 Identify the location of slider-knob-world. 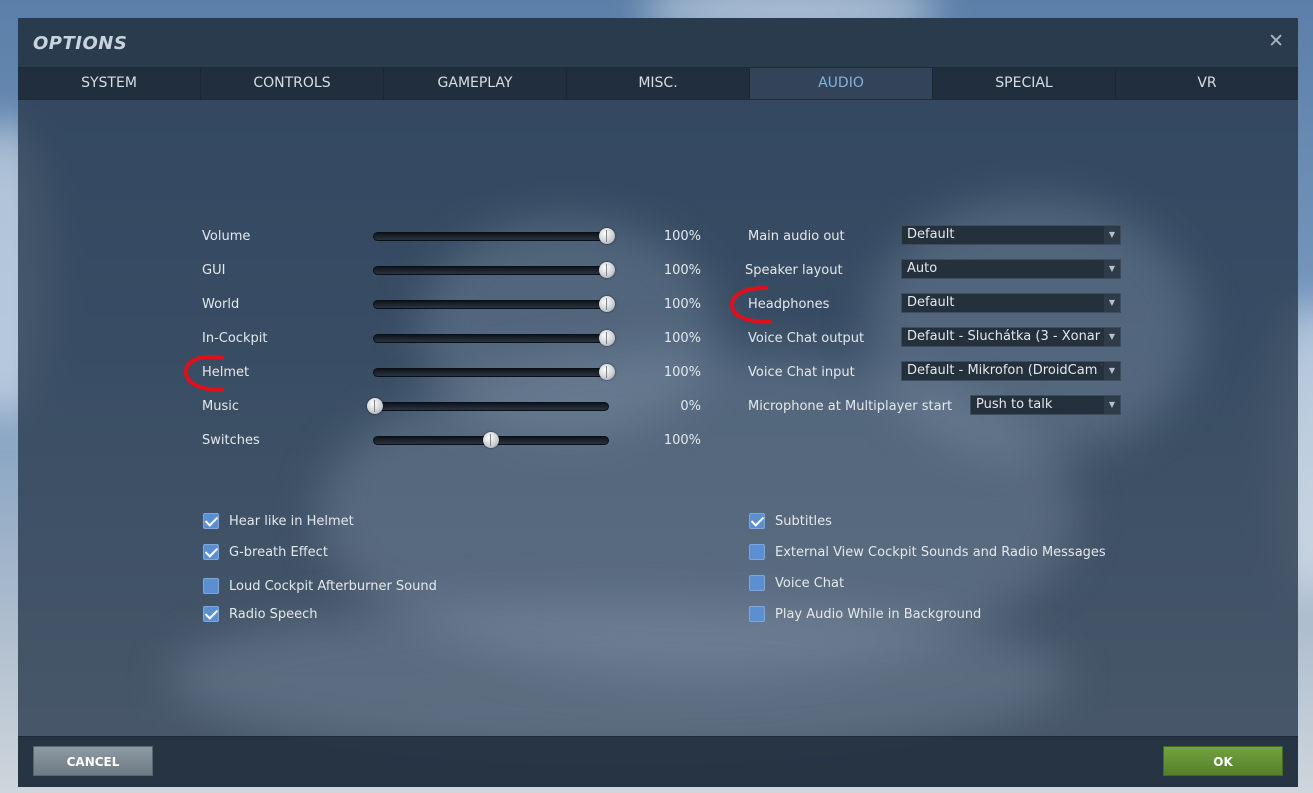
(607, 304).